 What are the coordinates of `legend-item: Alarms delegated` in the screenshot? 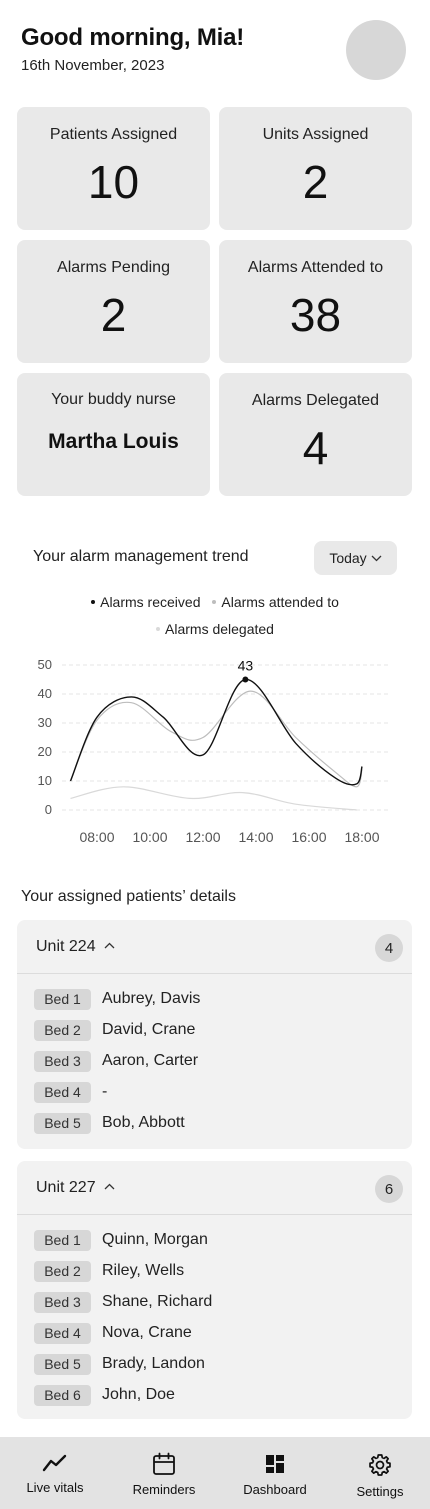 It's located at (215, 629).